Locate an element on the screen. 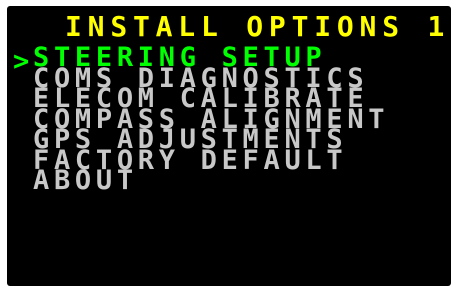  selection-cursor: > is located at coordinates (21, 61).